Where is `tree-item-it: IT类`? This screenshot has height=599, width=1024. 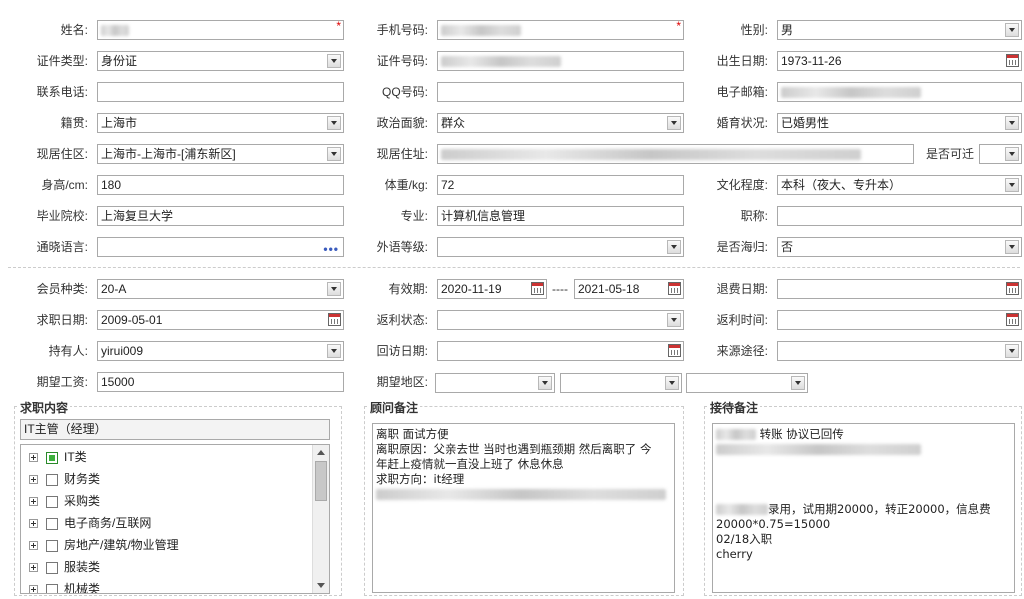 tree-item-it: IT类 is located at coordinates (58, 457).